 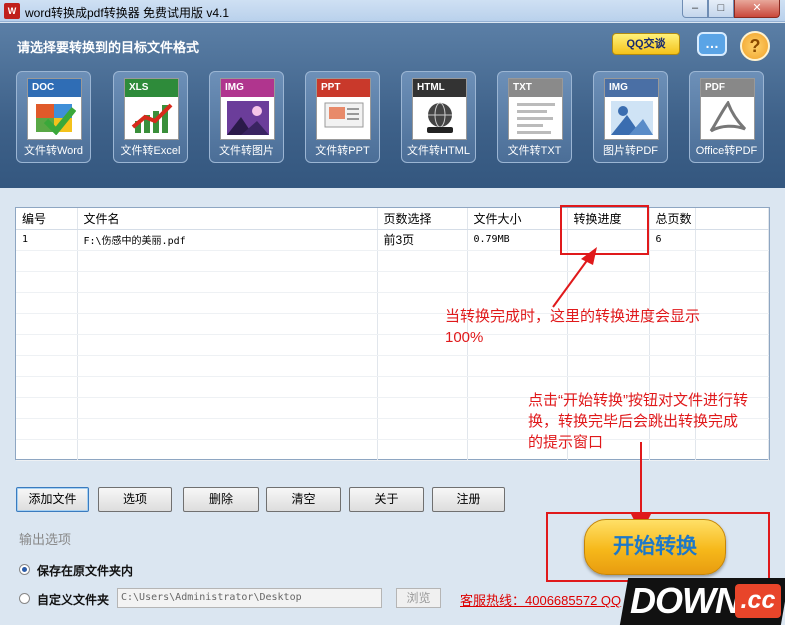 What do you see at coordinates (685, 600) in the screenshot?
I see `watermark-text: DOWN` at bounding box center [685, 600].